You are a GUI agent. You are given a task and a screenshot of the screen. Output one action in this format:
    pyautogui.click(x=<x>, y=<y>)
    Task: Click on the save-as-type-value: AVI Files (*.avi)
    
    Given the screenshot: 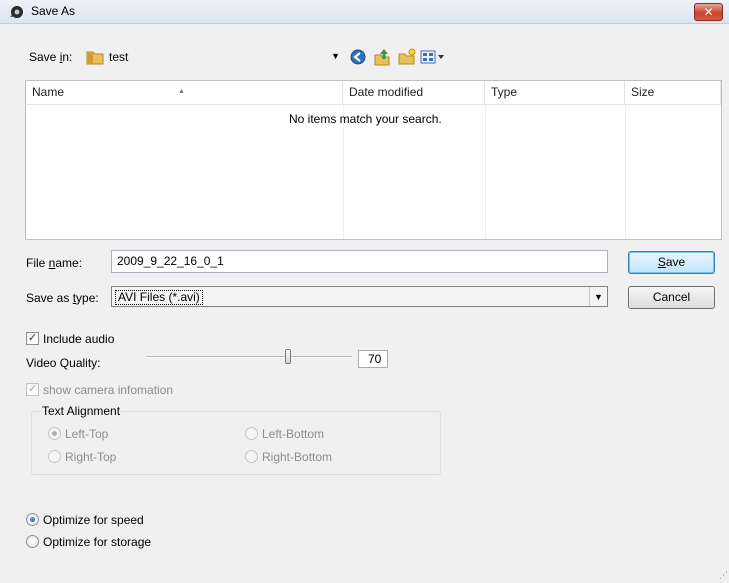 What is the action you would take?
    pyautogui.click(x=159, y=297)
    